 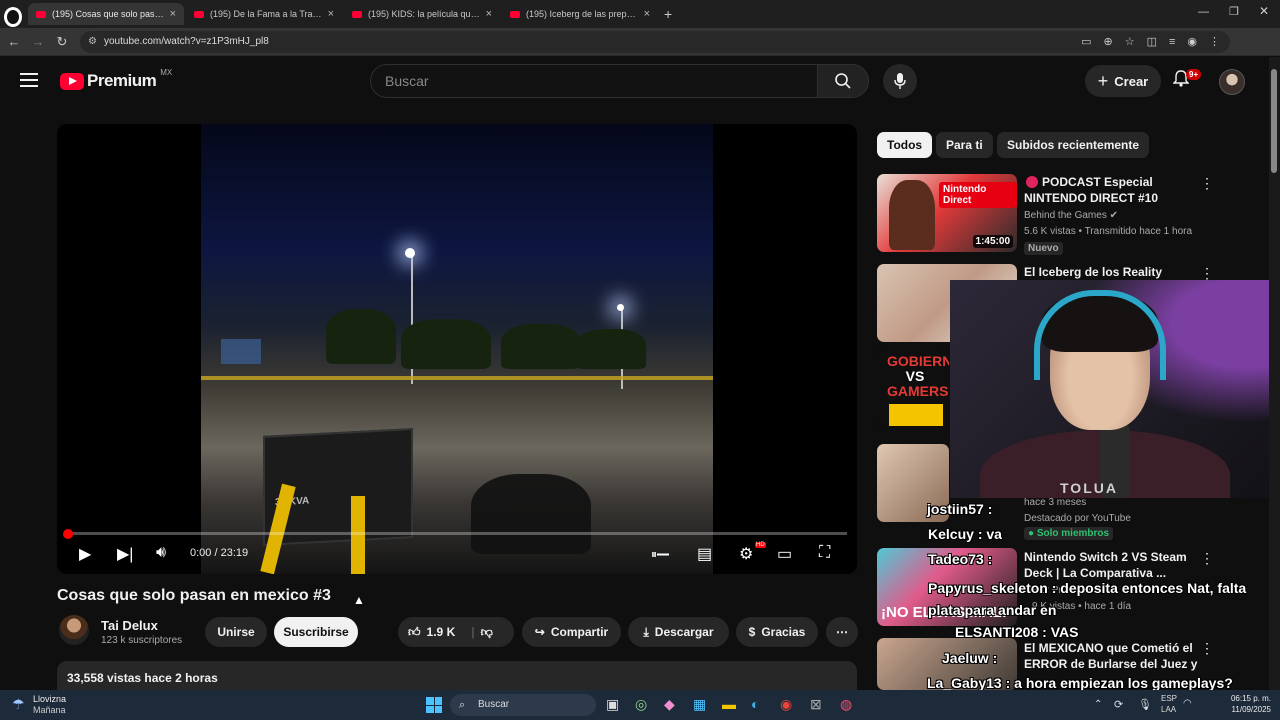 I want to click on chat-user: Papyrus_skeleton, so click(x=988, y=588).